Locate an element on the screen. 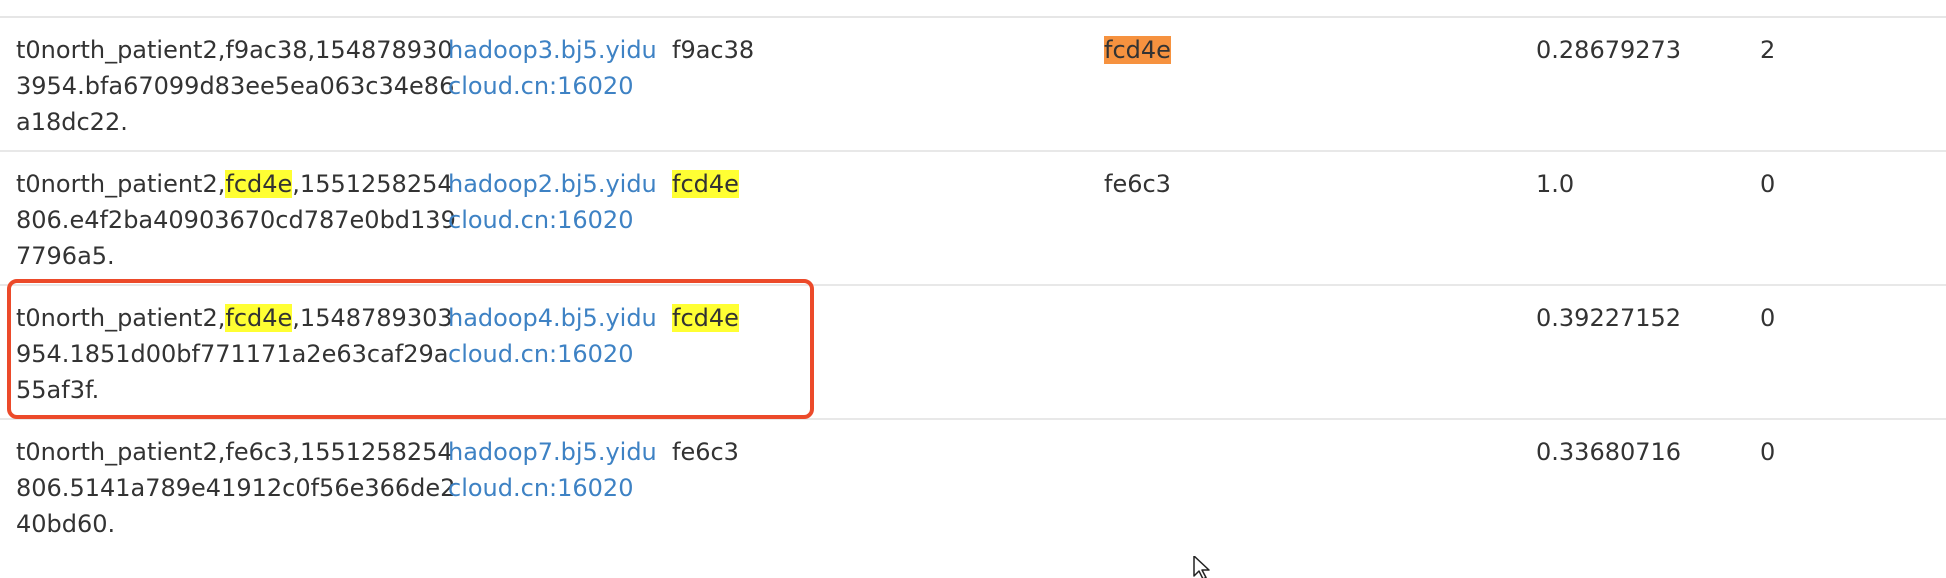 This screenshot has height=578, width=1946. region-name-part: t0north_patient2,fe6c3,1551258254 is located at coordinates (234, 452).